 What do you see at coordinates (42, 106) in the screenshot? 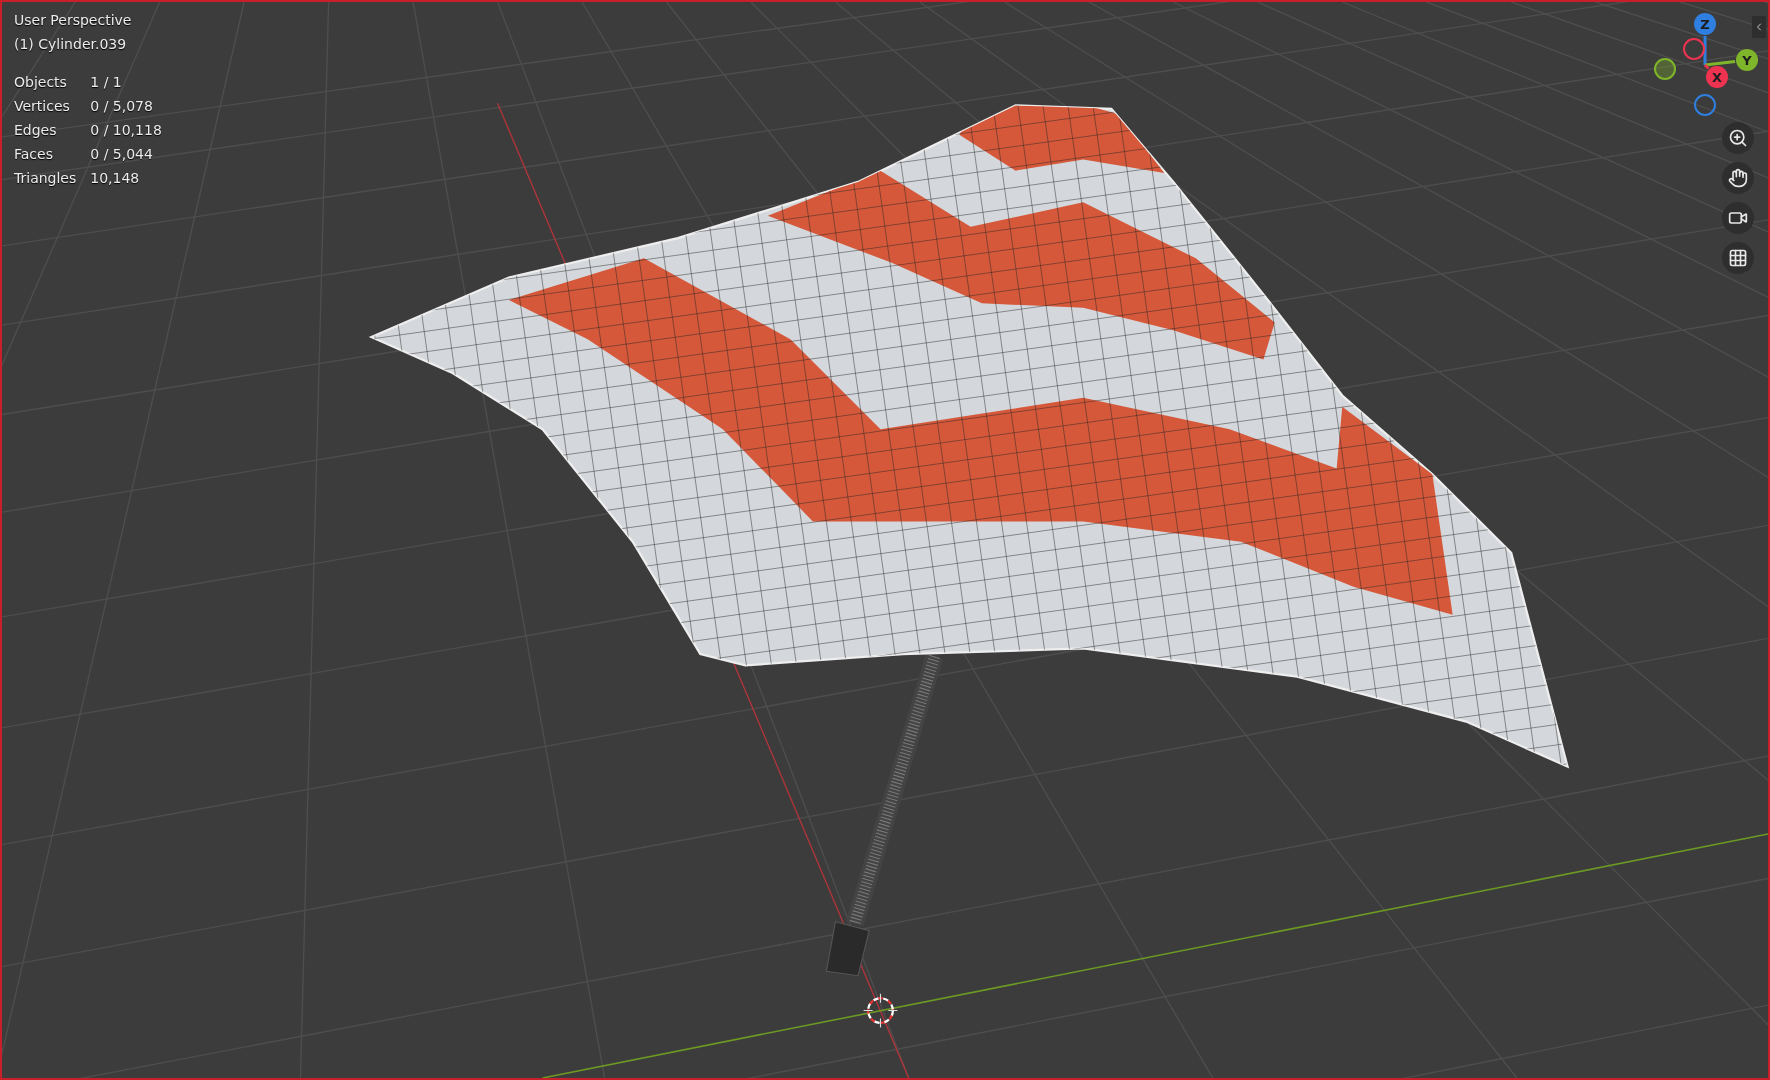
I see `stat-label: Vertices` at bounding box center [42, 106].